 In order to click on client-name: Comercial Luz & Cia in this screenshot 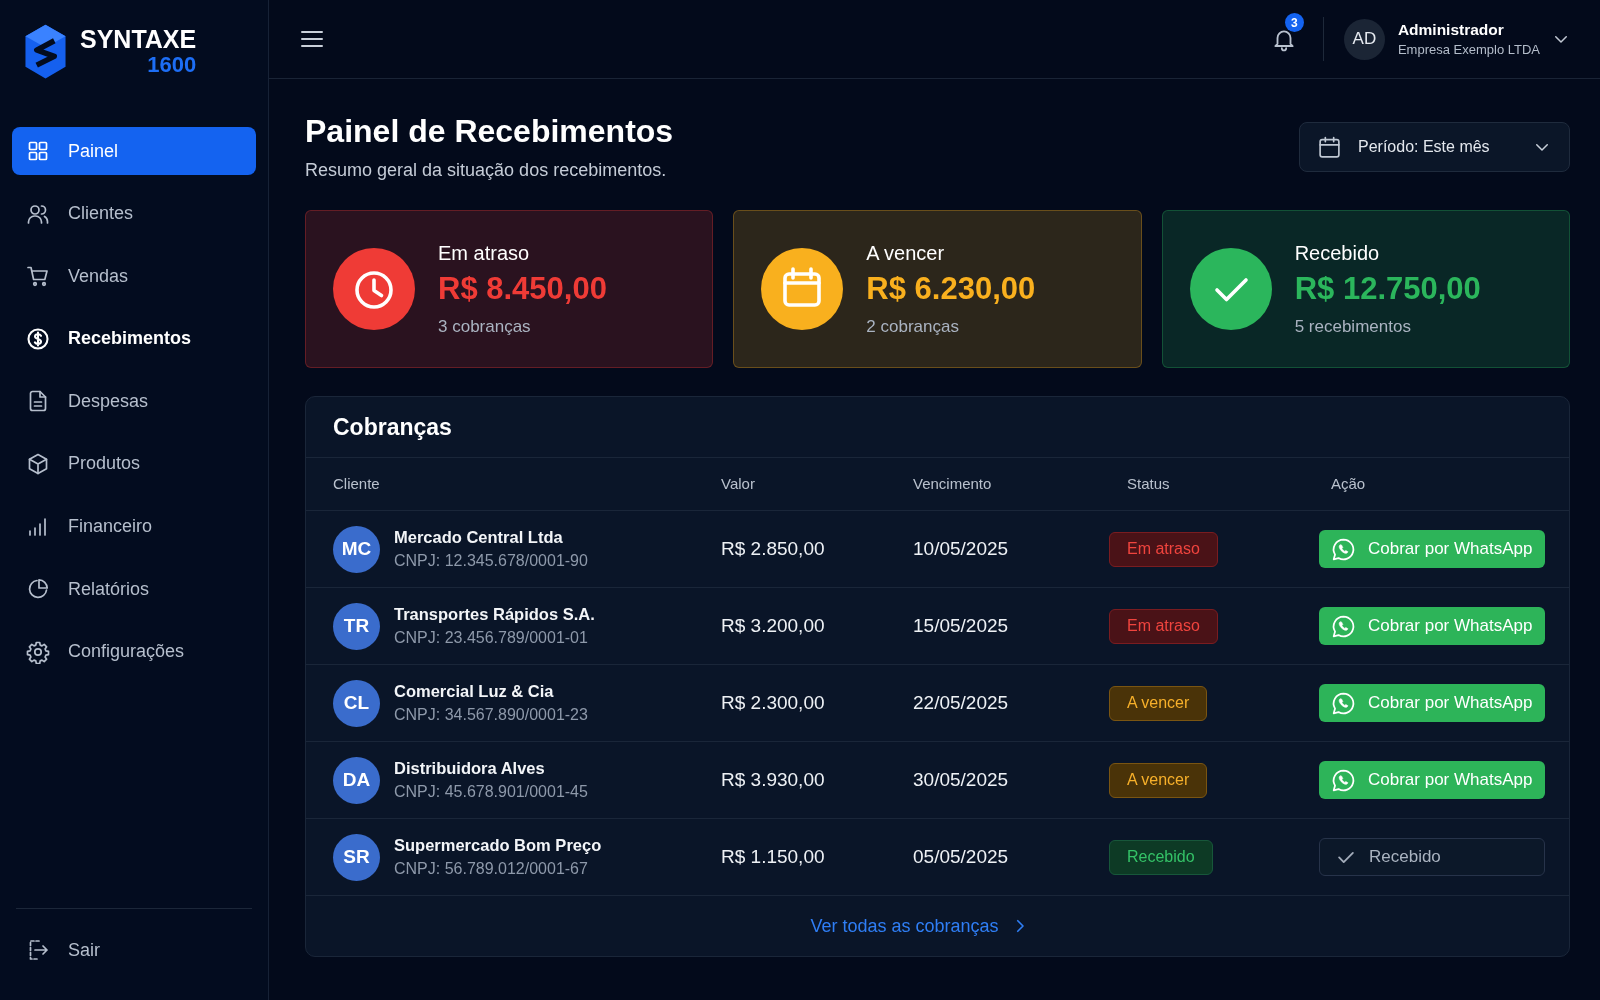, I will do `click(474, 691)`.